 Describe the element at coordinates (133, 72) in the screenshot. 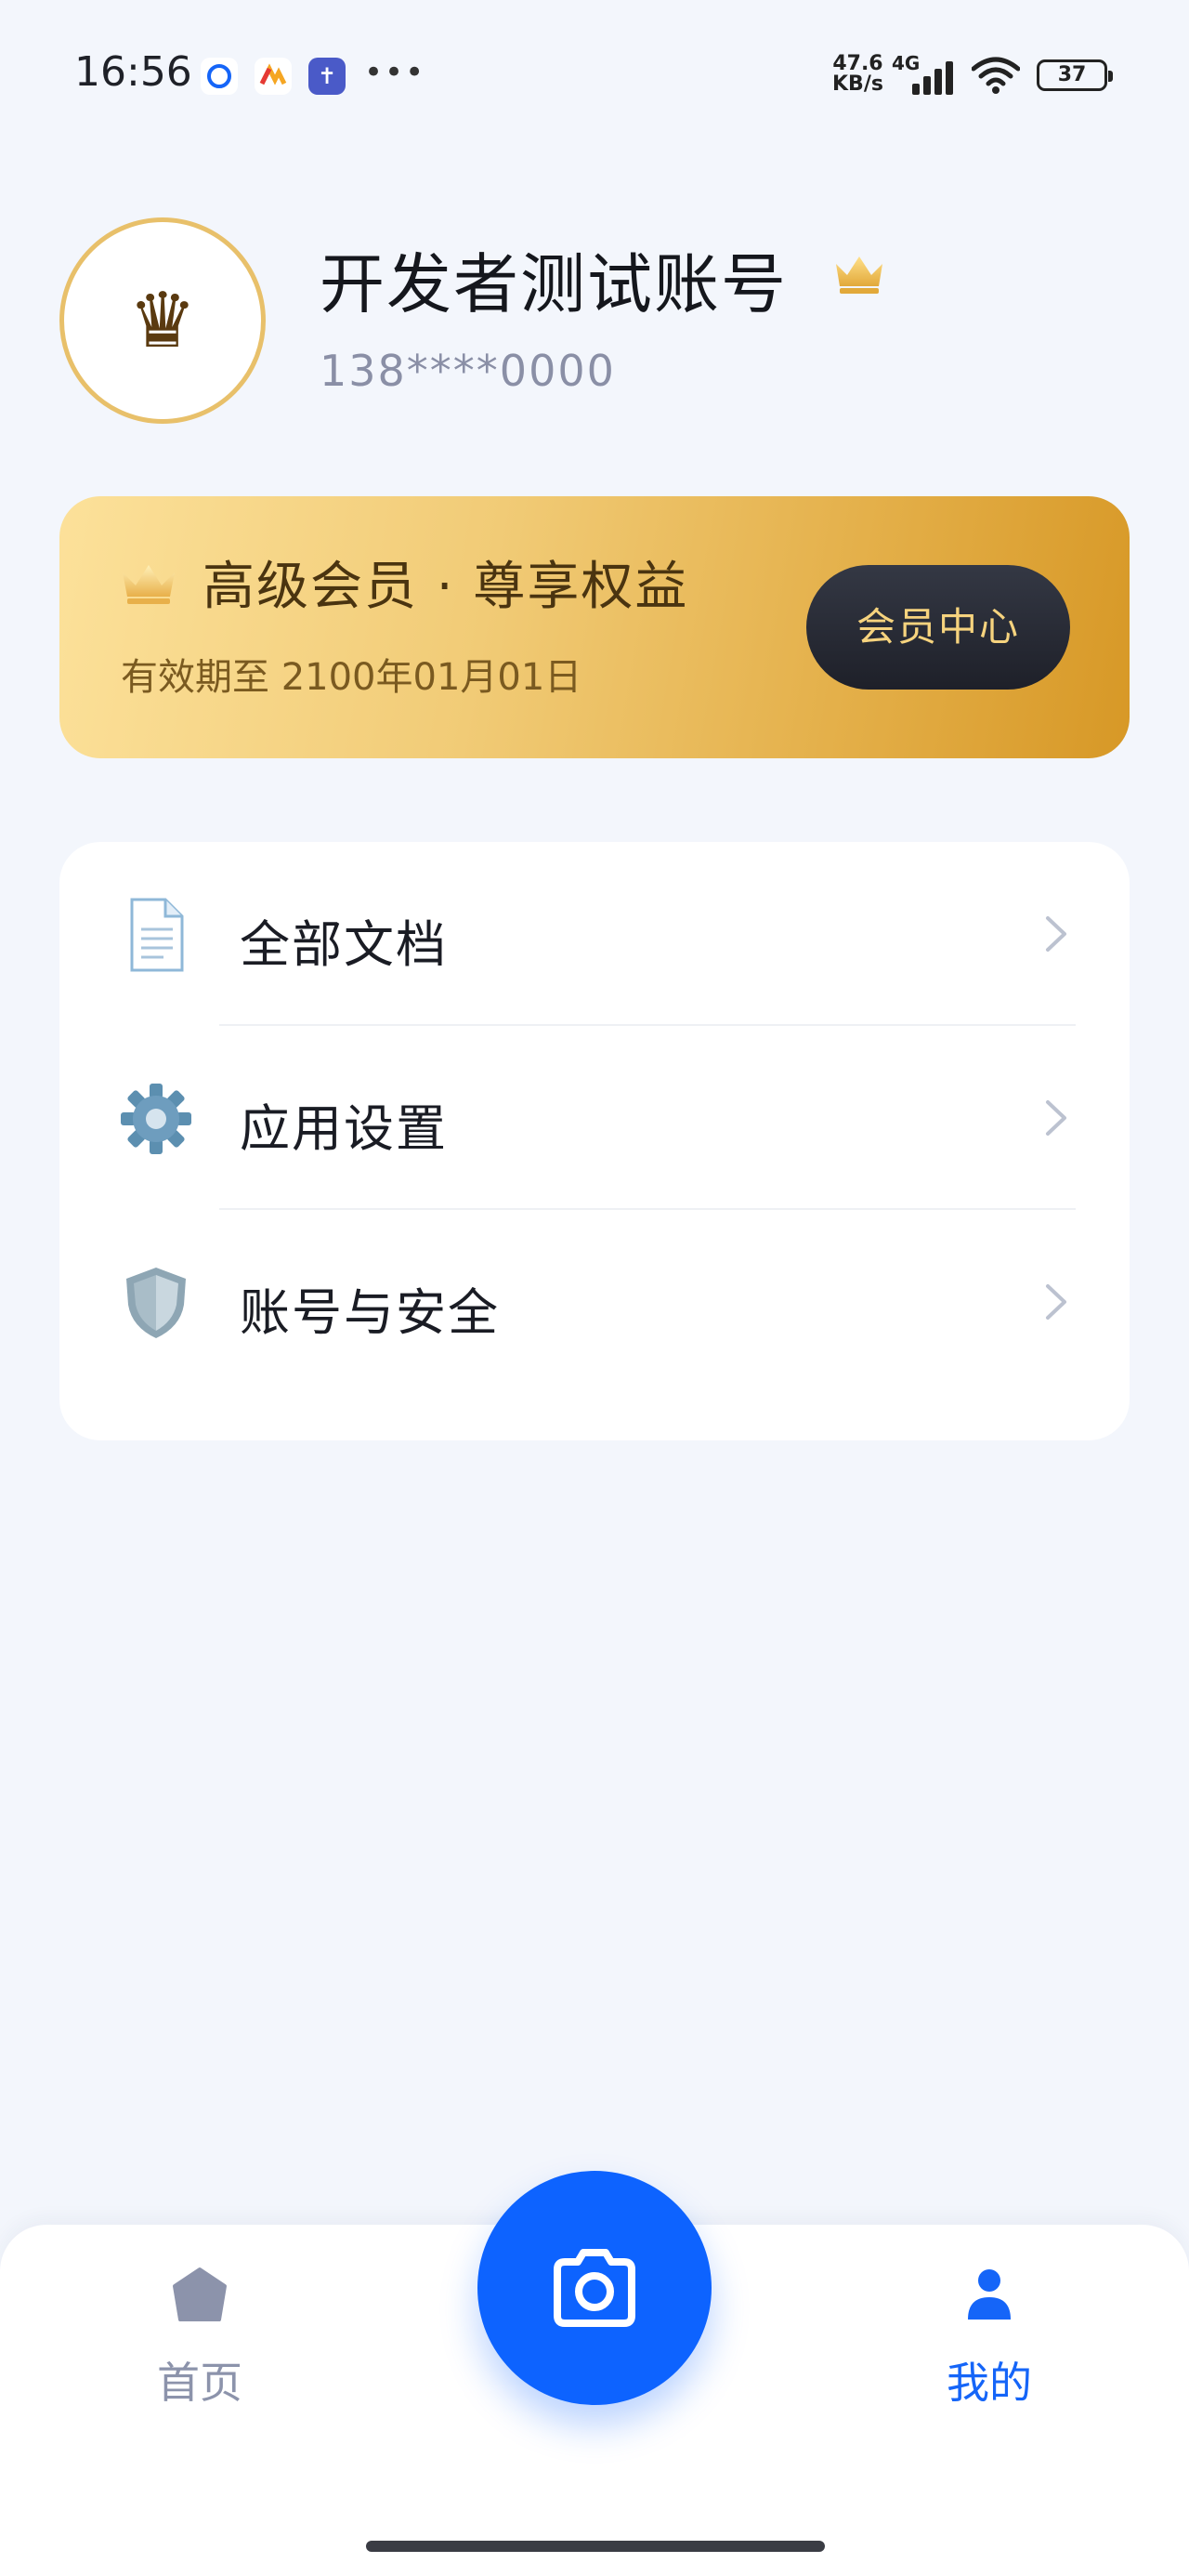

I see `status-time: 16:56` at that location.